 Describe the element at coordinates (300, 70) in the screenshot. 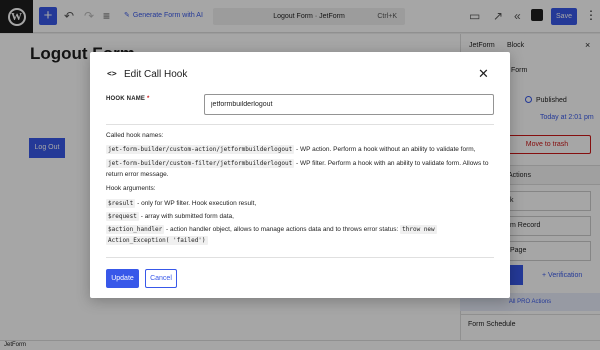

I see `modal-header: <> Edit Call Hook ✕` at that location.